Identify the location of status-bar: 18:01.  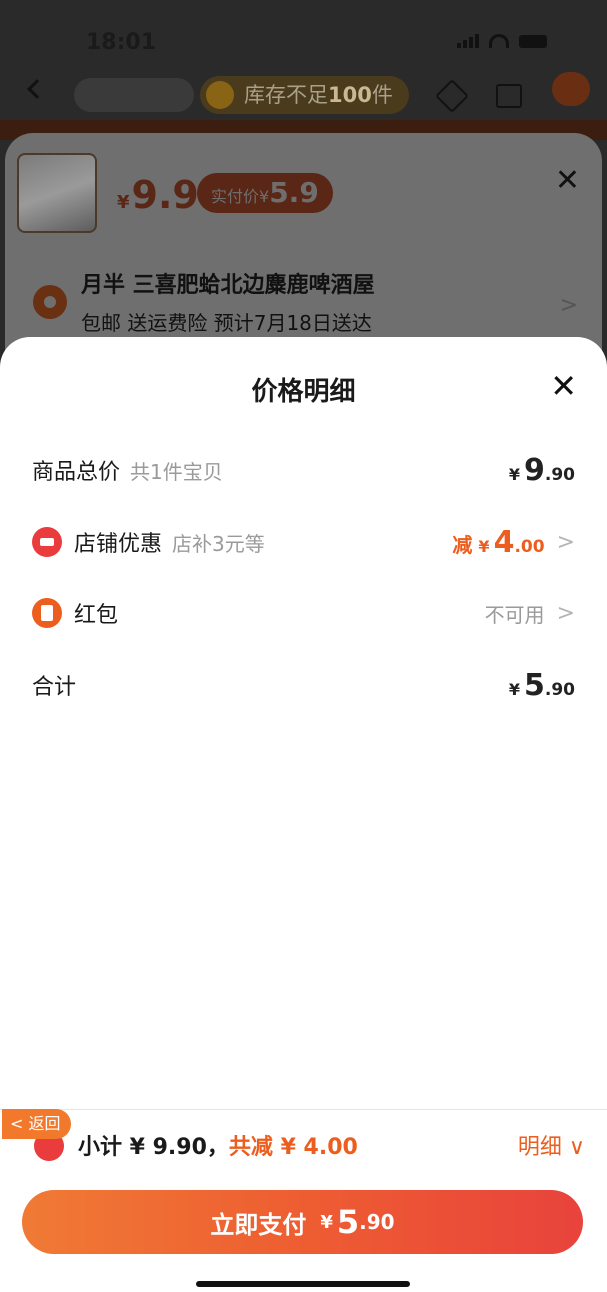
(303, 40).